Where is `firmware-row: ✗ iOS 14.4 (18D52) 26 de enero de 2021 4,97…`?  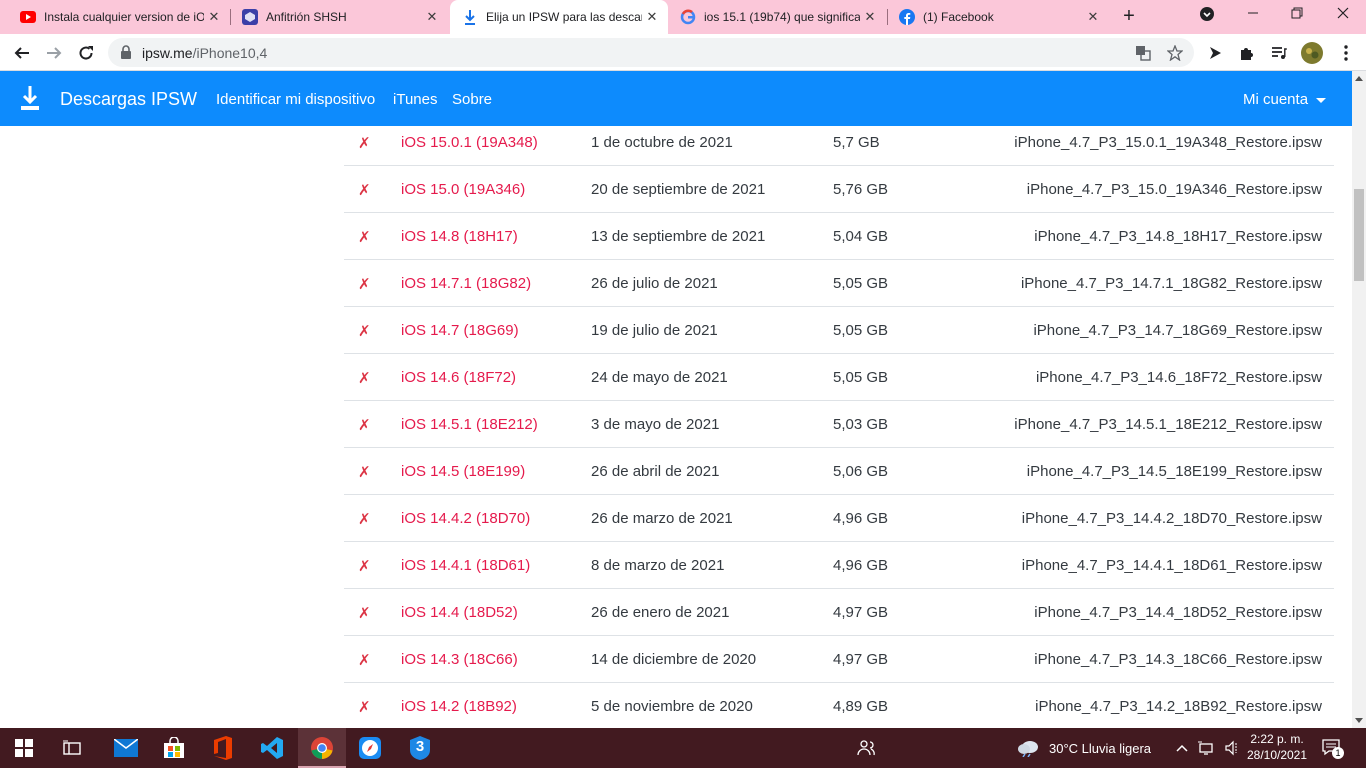 firmware-row: ✗ iOS 14.4 (18D52) 26 de enero de 2021 4,97… is located at coordinates (839, 612).